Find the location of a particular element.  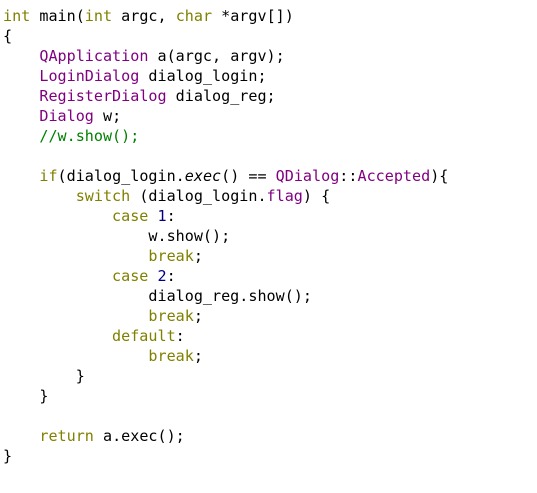

code-token: main( is located at coordinates (57, 16).